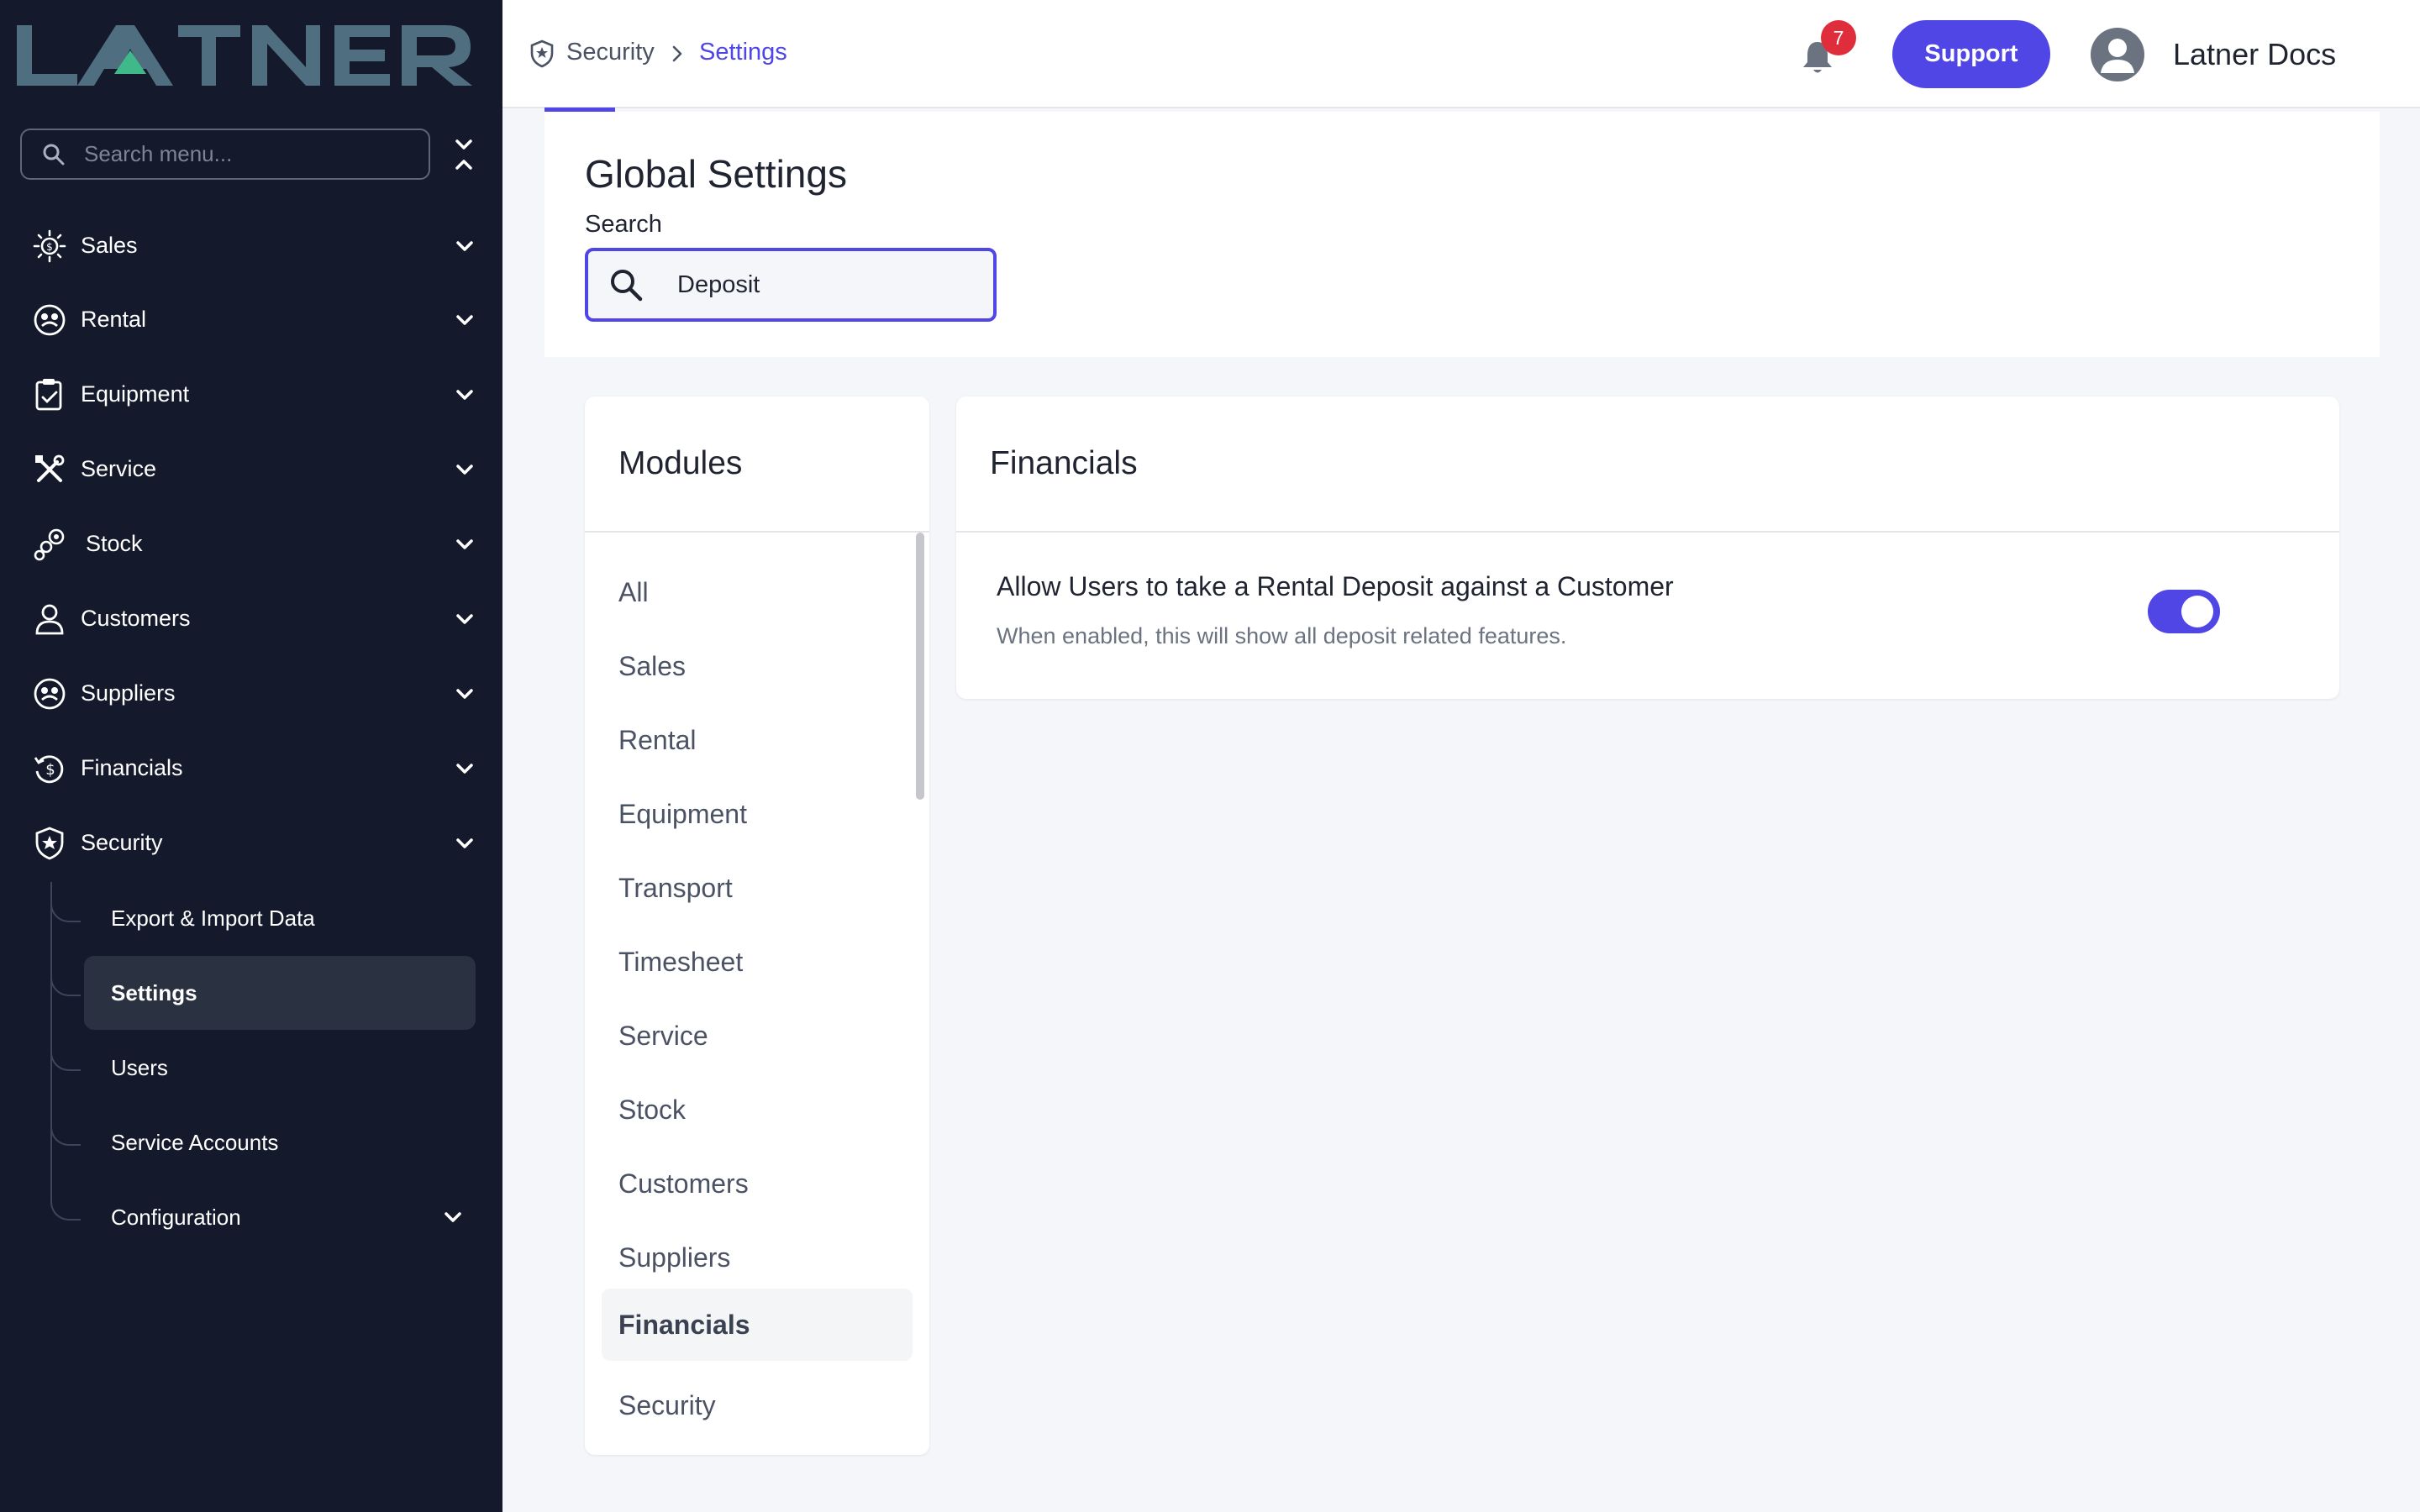  What do you see at coordinates (251, 544) in the screenshot?
I see `sidebar-item-stock: Stock` at bounding box center [251, 544].